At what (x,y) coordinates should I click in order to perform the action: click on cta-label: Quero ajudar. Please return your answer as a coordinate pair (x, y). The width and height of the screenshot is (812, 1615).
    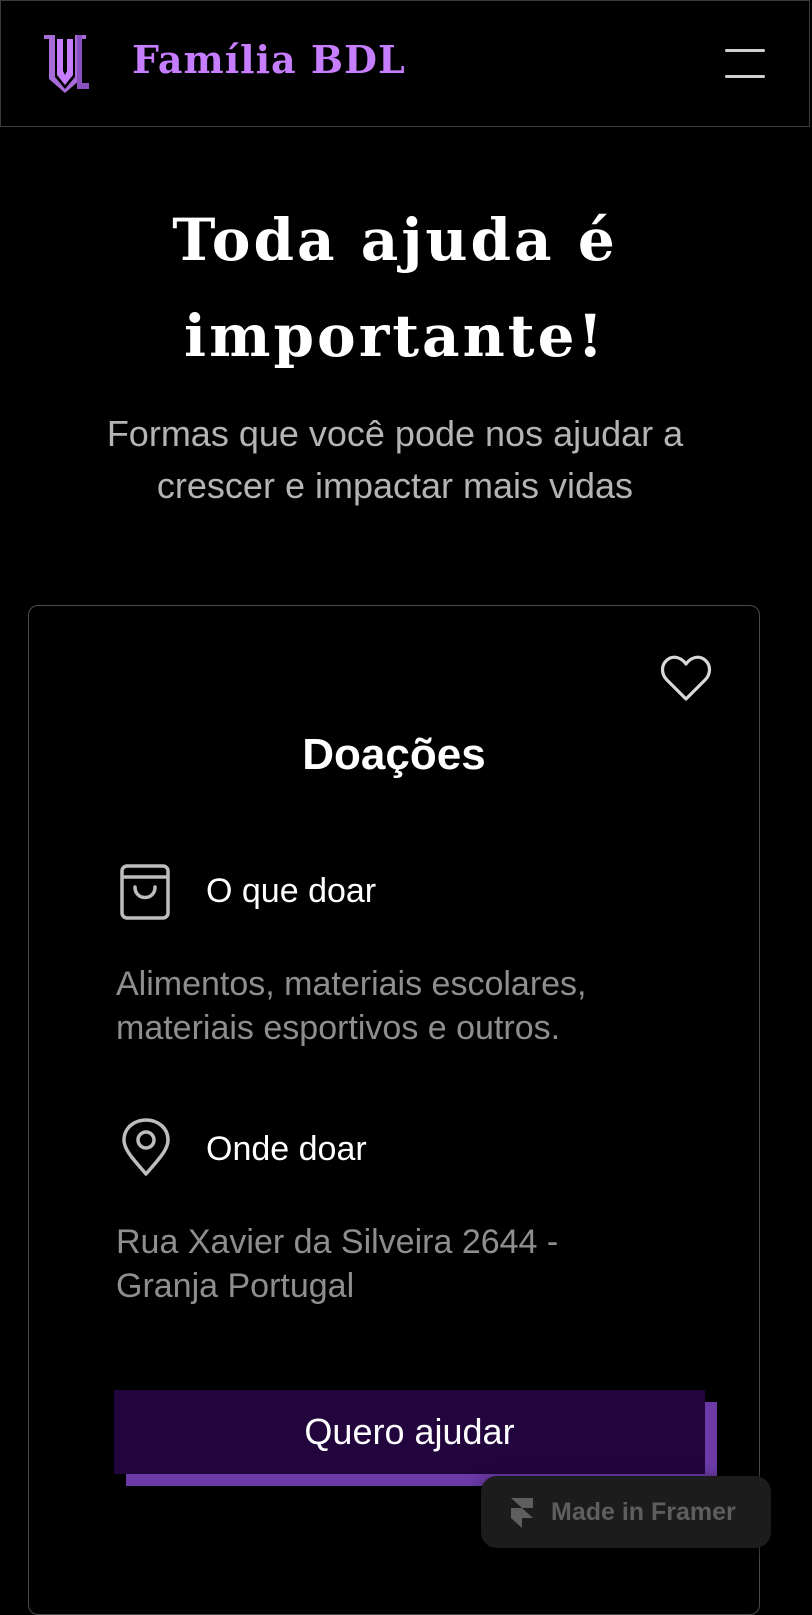
    Looking at the image, I should click on (409, 1431).